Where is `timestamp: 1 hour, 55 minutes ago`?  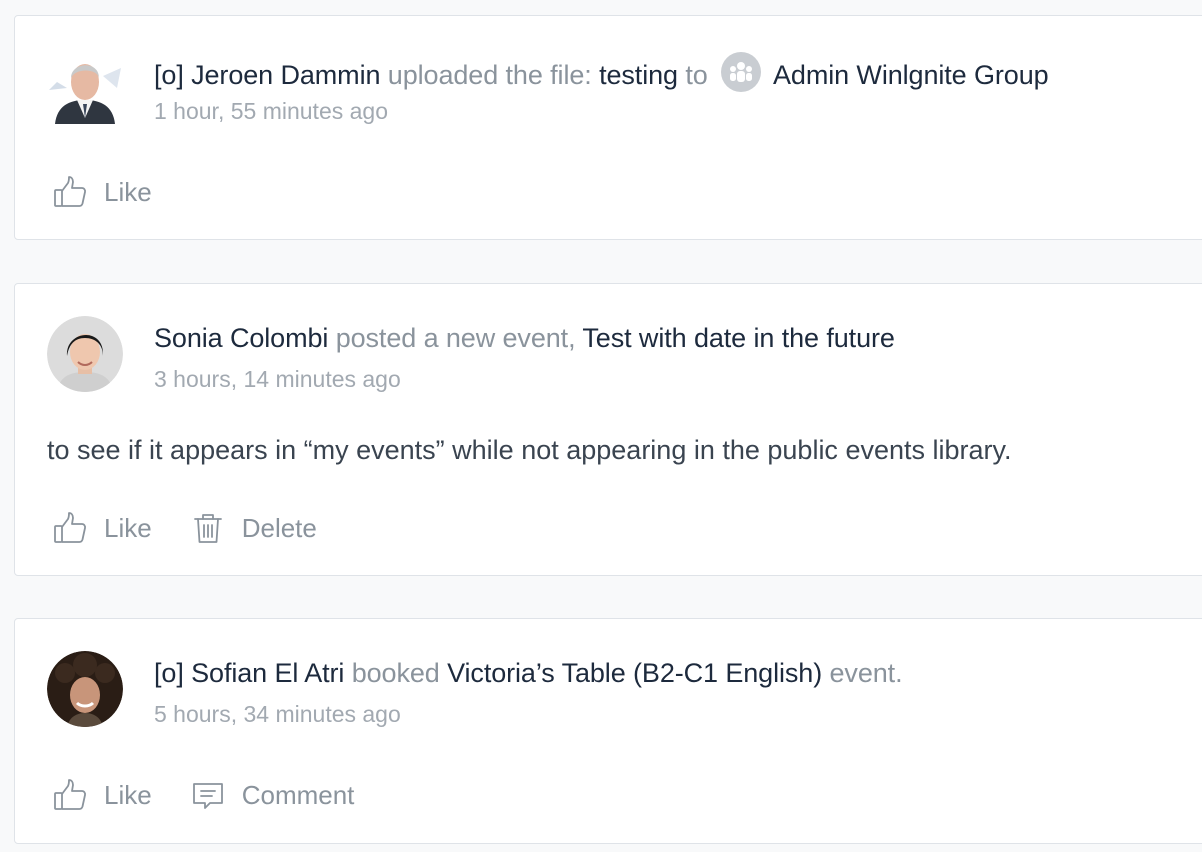
timestamp: 1 hour, 55 minutes ago is located at coordinates (271, 111).